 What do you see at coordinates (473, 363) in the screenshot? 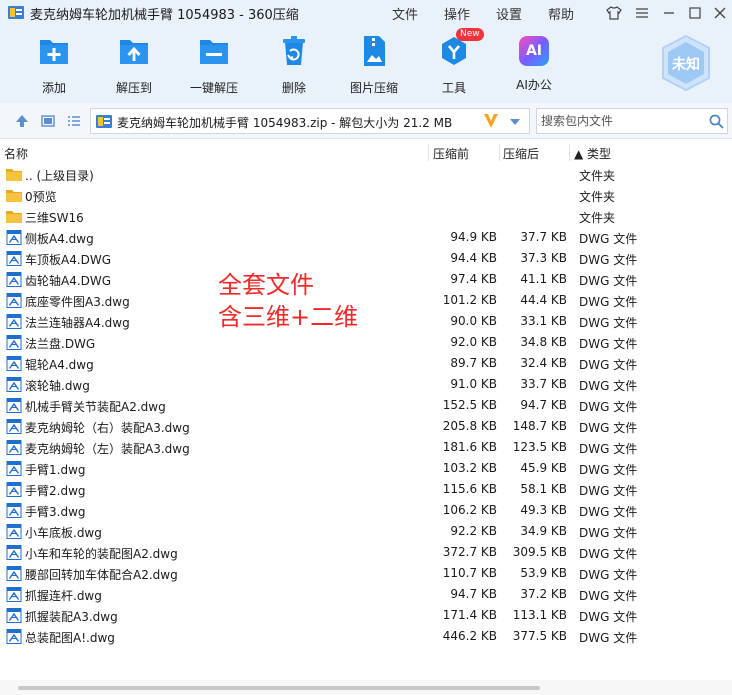
I see `row-size-before: 89.7 KB` at bounding box center [473, 363].